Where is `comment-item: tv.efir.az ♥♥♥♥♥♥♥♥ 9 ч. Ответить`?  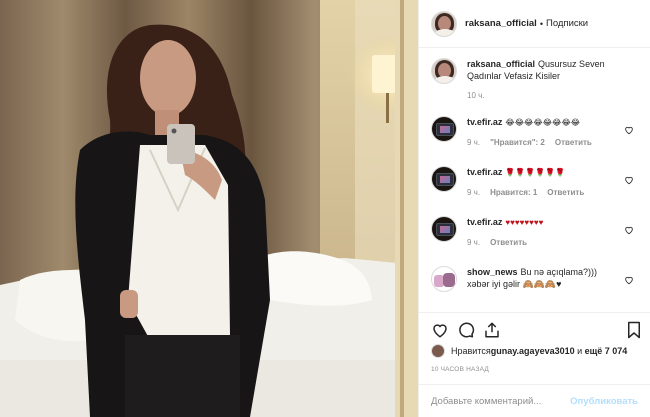 comment-item: tv.efir.az ♥♥♥♥♥♥♥♥ 9 ч. Ответить is located at coordinates (534, 241).